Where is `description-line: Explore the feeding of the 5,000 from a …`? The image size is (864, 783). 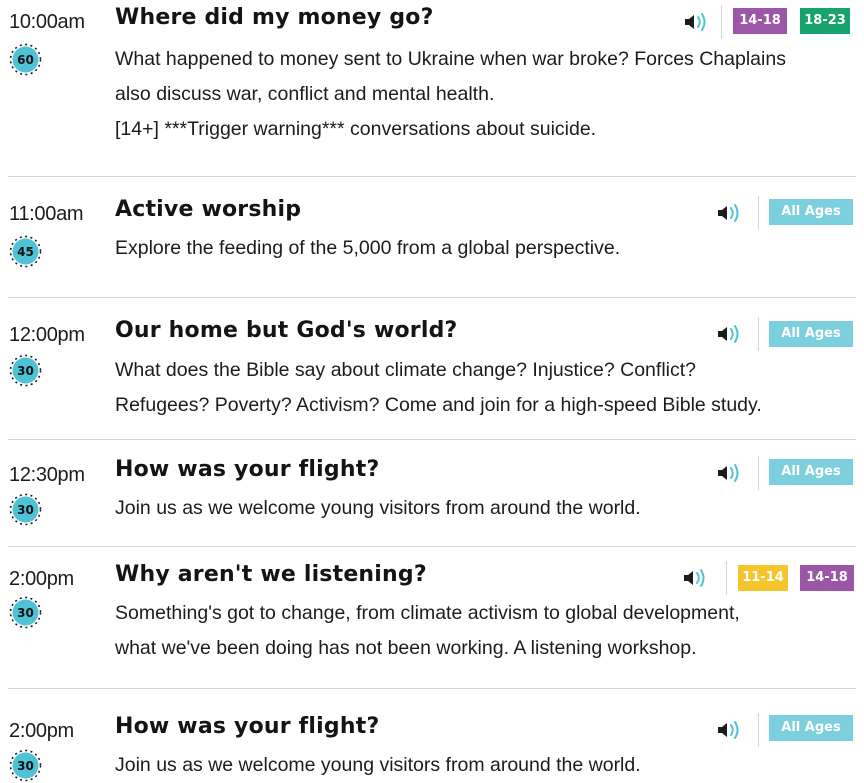 description-line: Explore the feeding of the 5,000 from a … is located at coordinates (368, 248).